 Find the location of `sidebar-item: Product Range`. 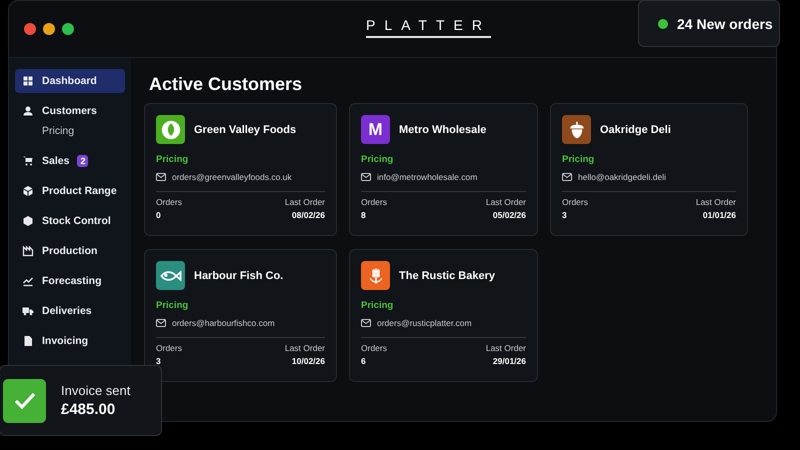

sidebar-item: Product Range is located at coordinates (70, 191).